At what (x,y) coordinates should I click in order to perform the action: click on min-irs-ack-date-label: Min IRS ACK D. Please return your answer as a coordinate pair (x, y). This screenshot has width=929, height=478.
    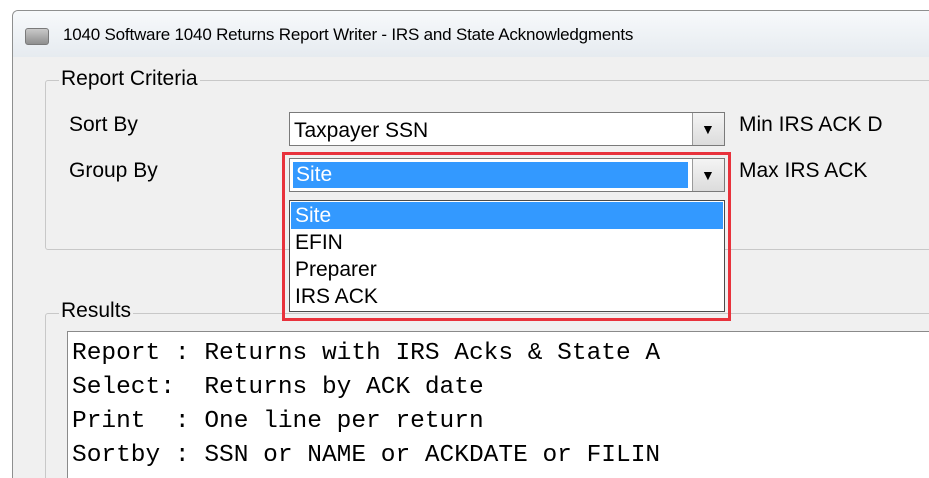
    Looking at the image, I should click on (811, 124).